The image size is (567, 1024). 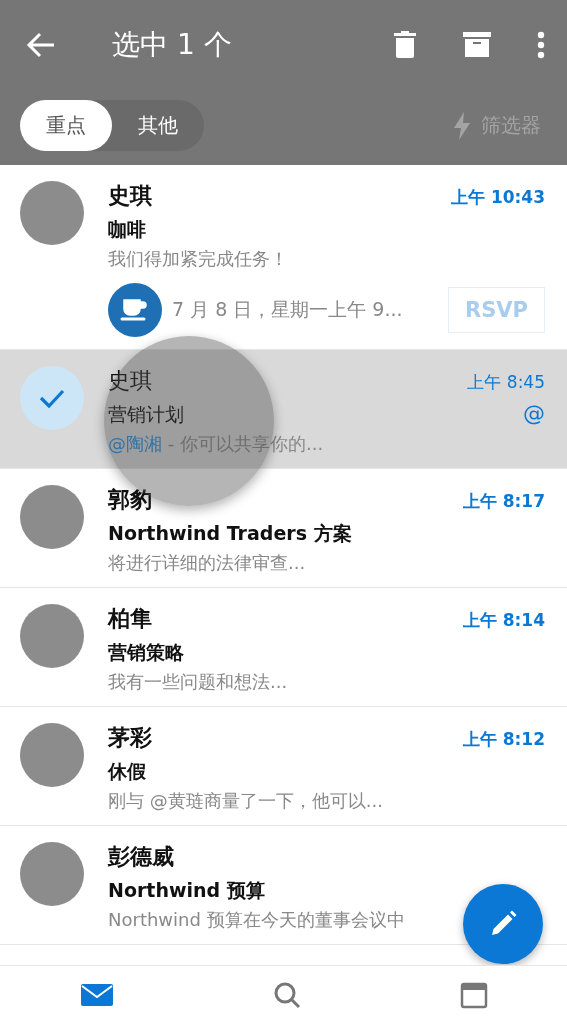 I want to click on message-time: 上午 8:17, so click(x=503, y=501).